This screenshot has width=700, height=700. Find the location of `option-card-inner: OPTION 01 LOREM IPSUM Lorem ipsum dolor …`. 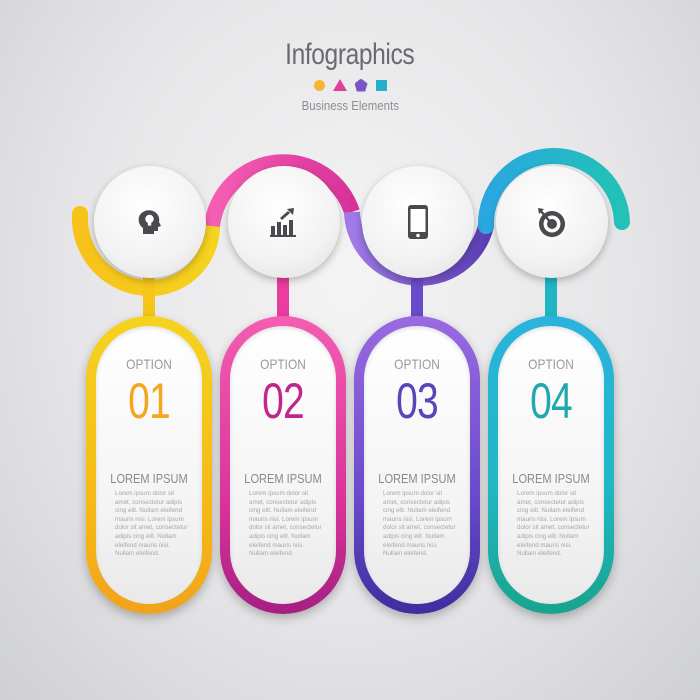

option-card-inner: OPTION 01 LOREM IPSUM Lorem ipsum dolor … is located at coordinates (149, 465).